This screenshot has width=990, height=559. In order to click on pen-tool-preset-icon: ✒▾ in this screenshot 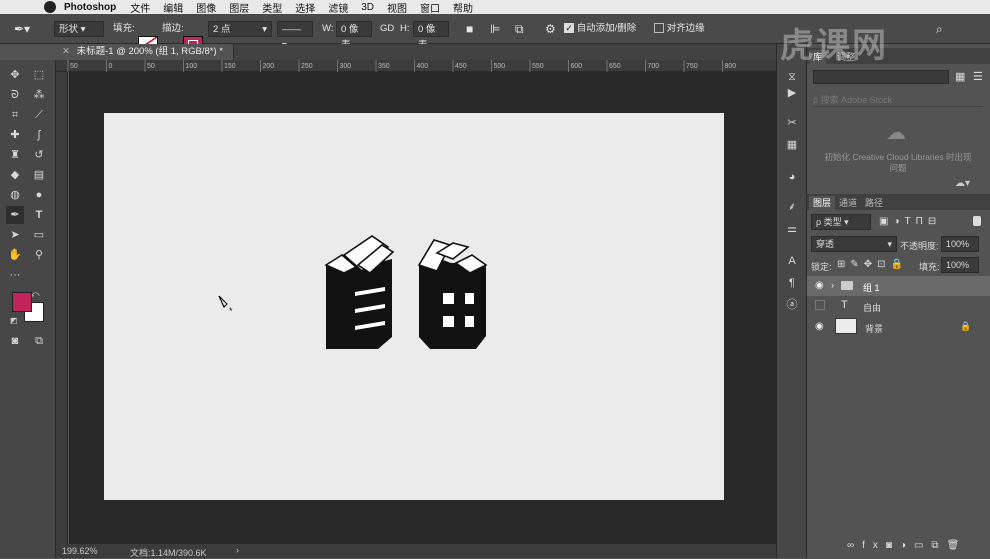, I will do `click(22, 29)`.